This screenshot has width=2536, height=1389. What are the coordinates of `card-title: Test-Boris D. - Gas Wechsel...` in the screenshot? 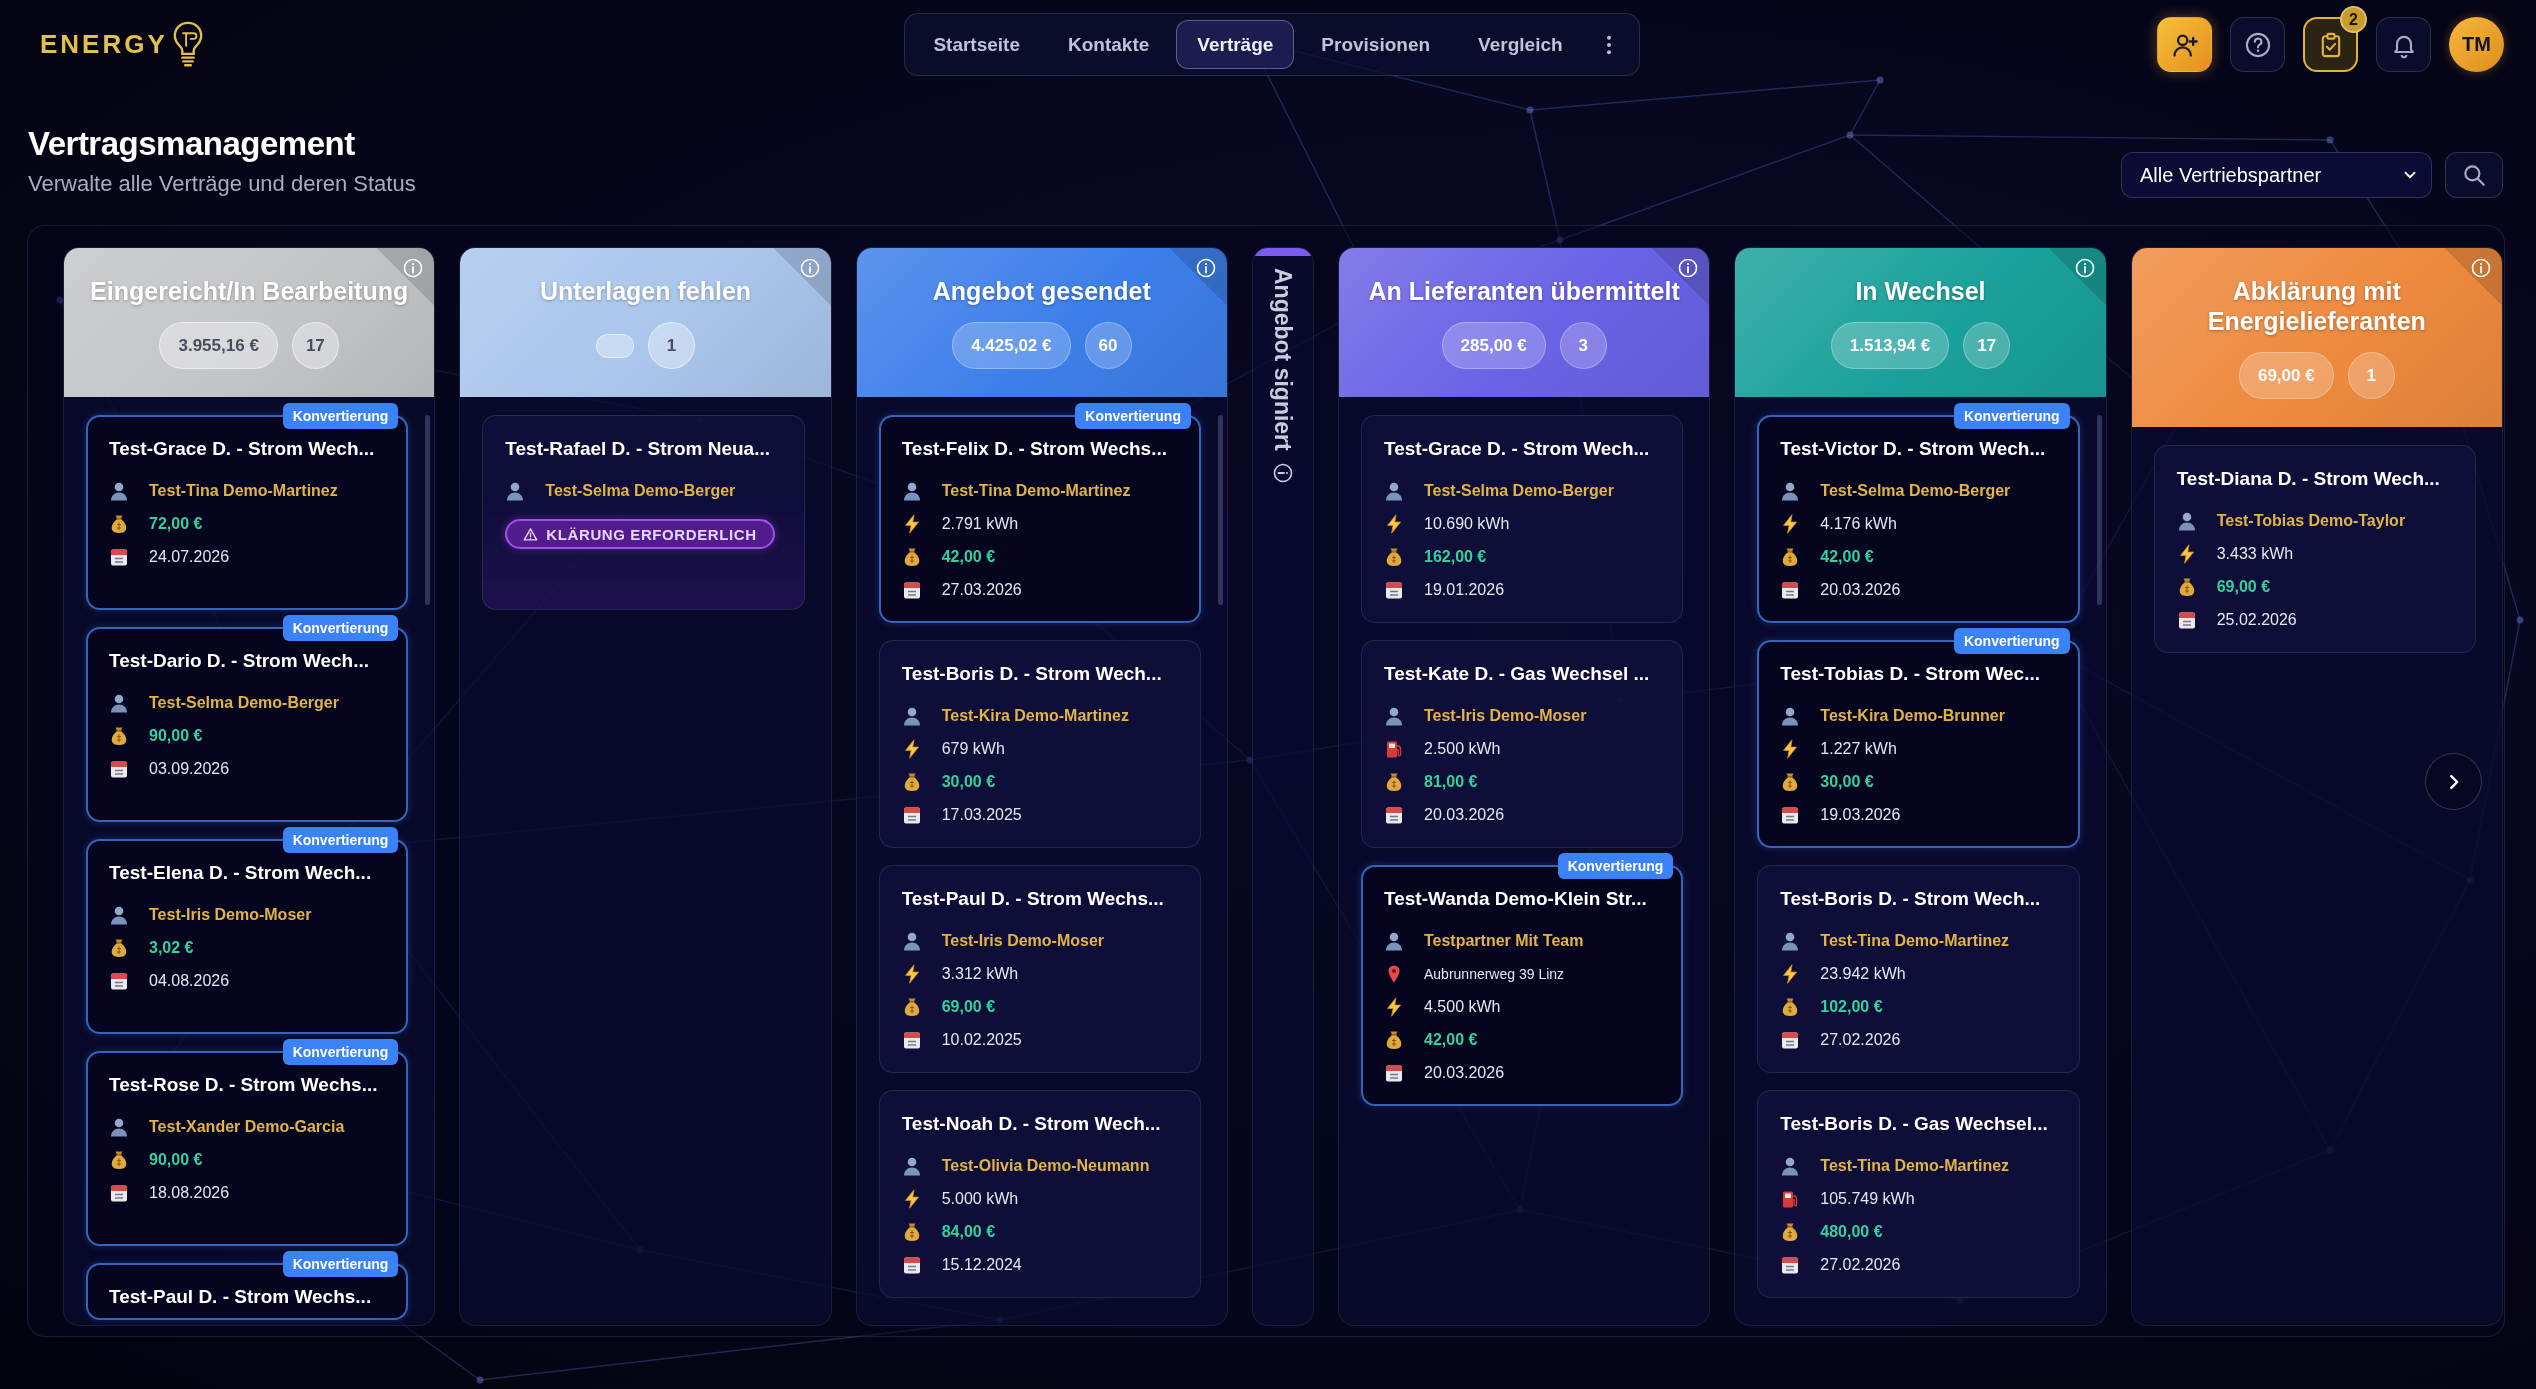 It's located at (1914, 1124).